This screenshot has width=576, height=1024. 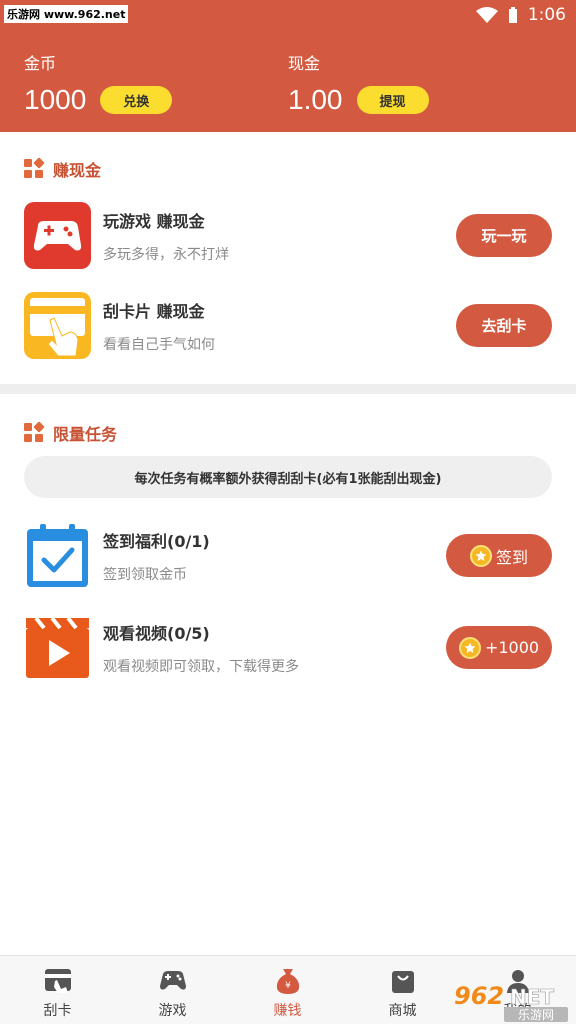 I want to click on scratch-button: 去刮卡, so click(x=504, y=325).